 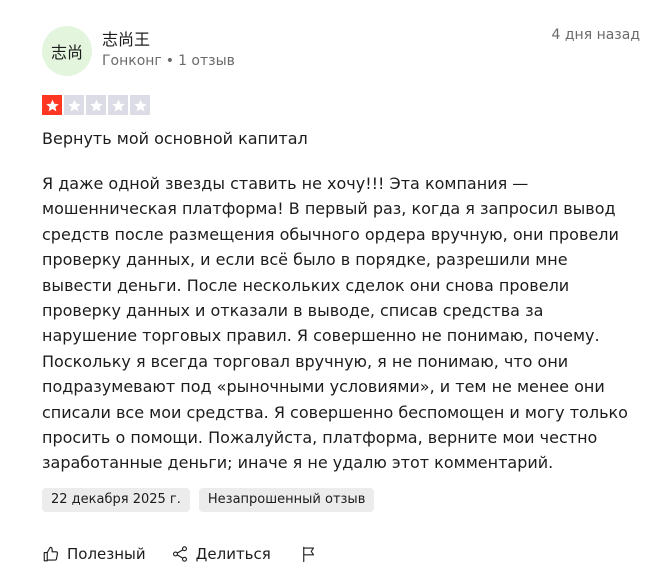 I want to click on share-button: Делиться, so click(x=221, y=554).